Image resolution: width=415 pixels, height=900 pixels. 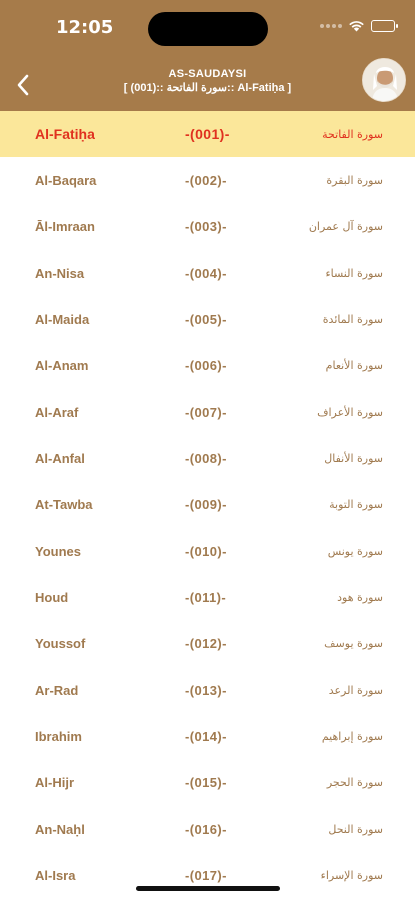 What do you see at coordinates (350, 412) in the screenshot?
I see `surah-name-arabic: سورة الأعراف` at bounding box center [350, 412].